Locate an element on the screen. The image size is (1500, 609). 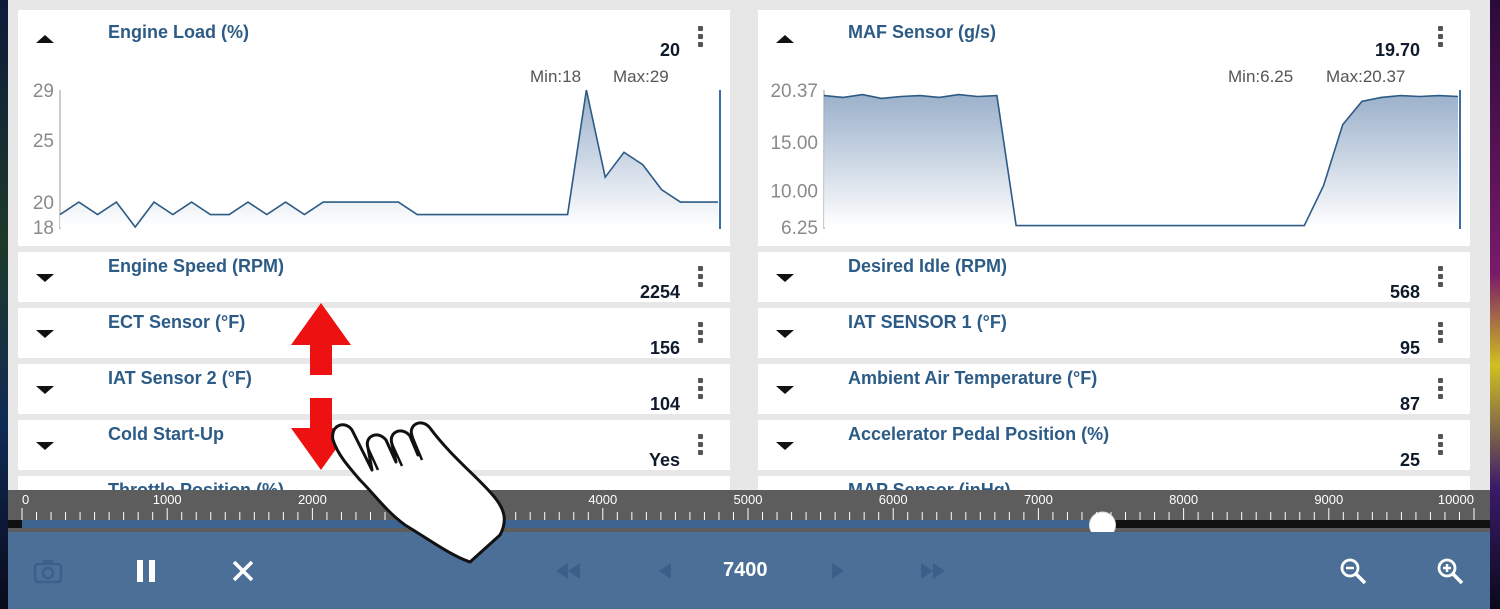
gauge-ect-sensor: ECT Sensor (°F) 156 is located at coordinates (374, 333).